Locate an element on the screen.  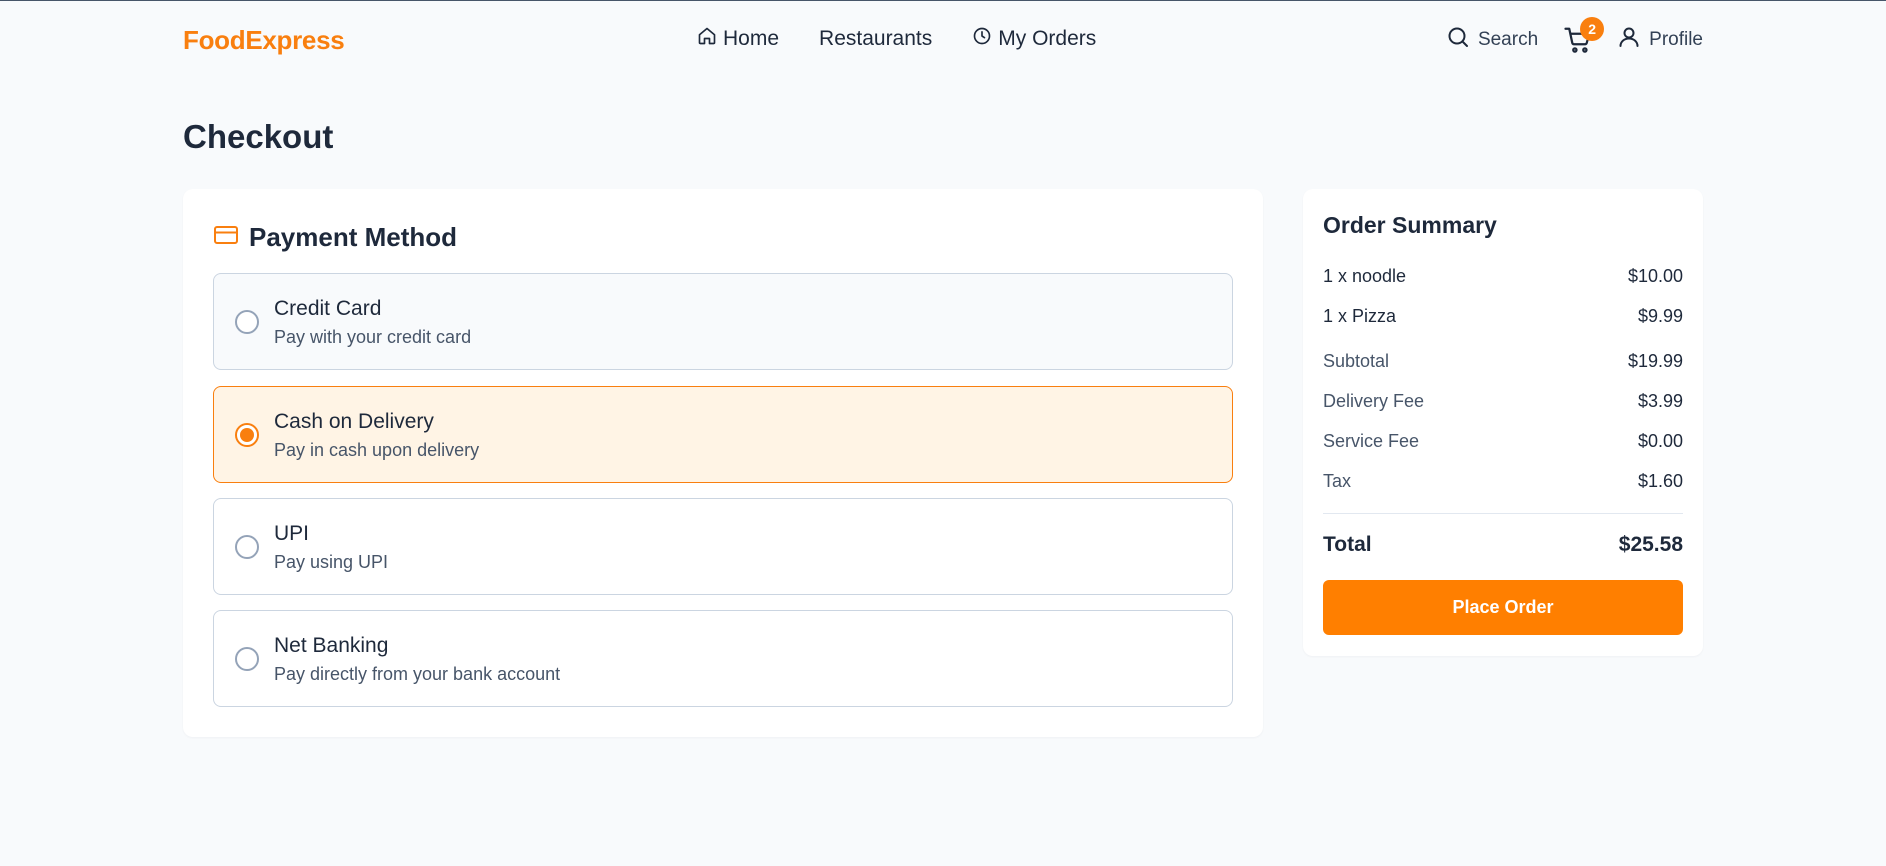
summary-item-price: $9.99 is located at coordinates (1660, 316).